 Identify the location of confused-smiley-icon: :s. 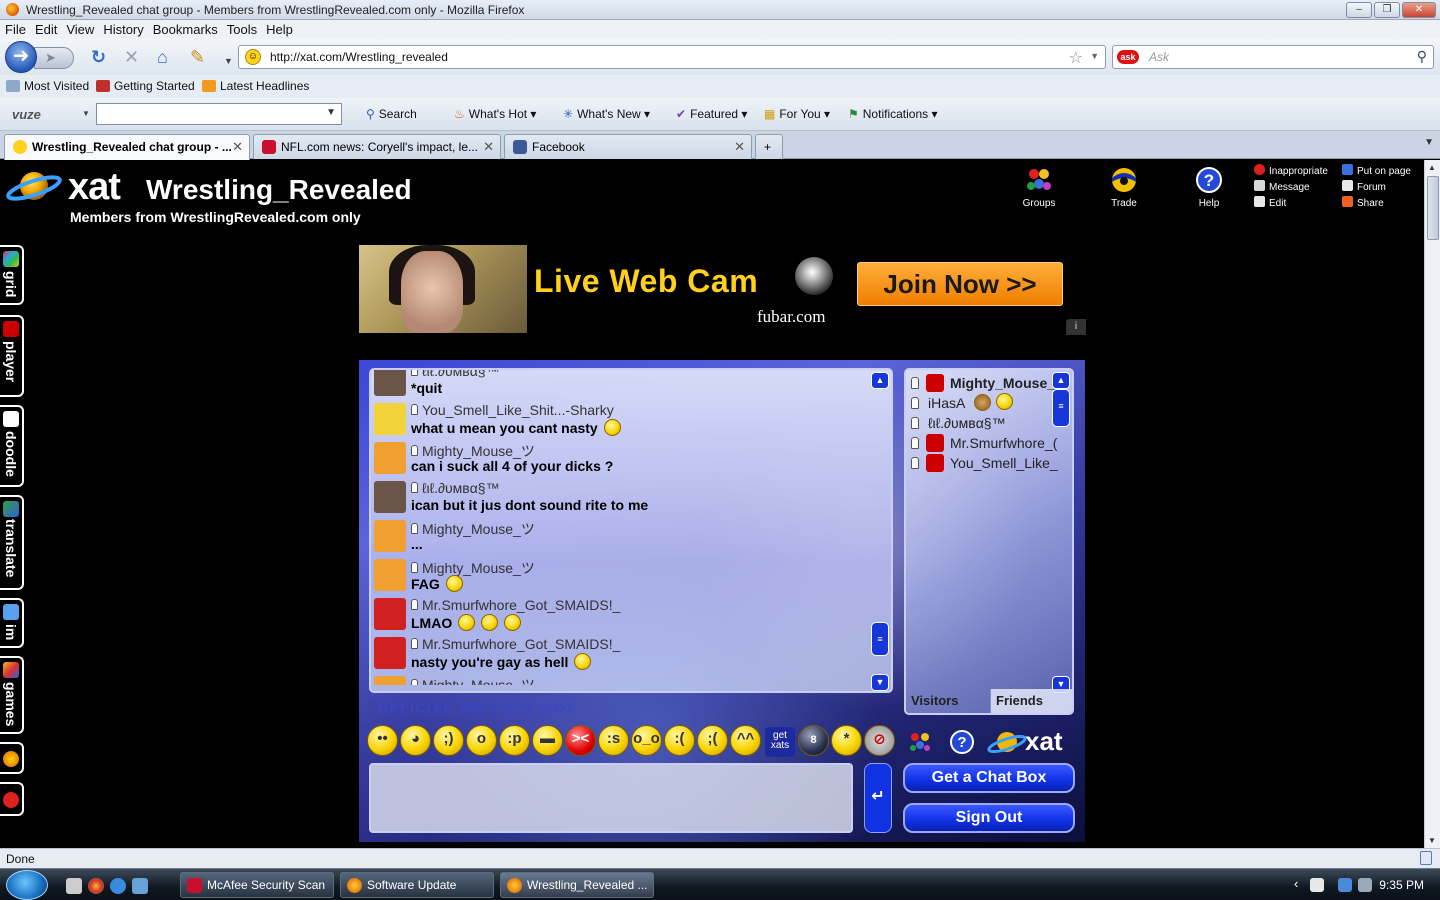
(613, 740).